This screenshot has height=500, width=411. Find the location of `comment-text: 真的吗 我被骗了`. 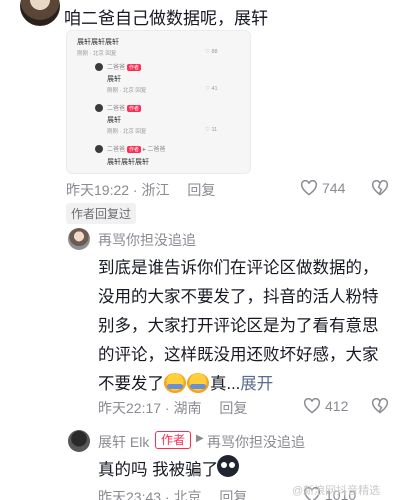

comment-text: 真的吗 我被骗了 is located at coordinates (158, 470).